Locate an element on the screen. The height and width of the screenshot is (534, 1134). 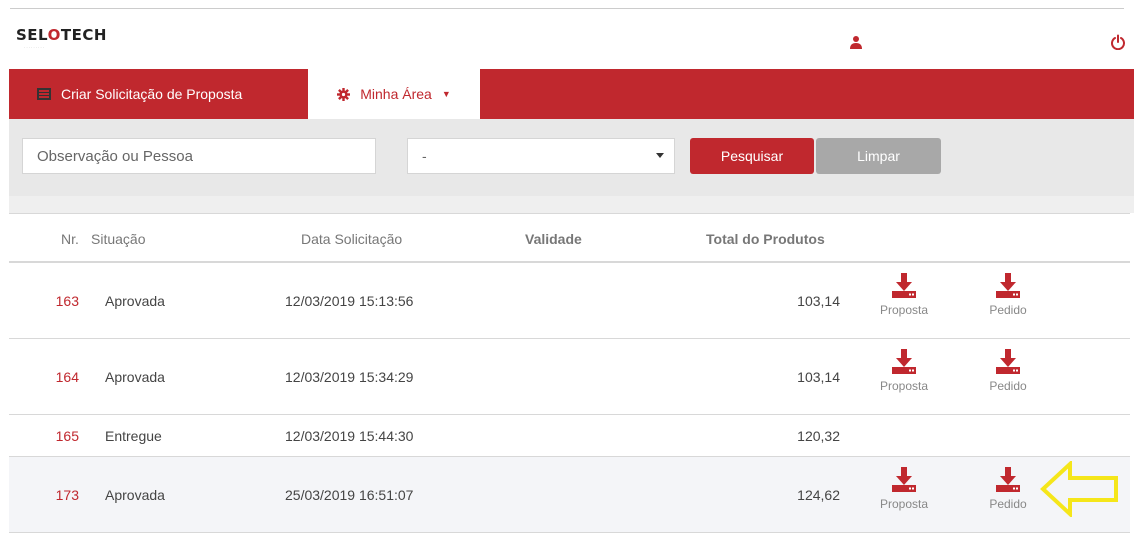
status-select: - is located at coordinates (541, 156).